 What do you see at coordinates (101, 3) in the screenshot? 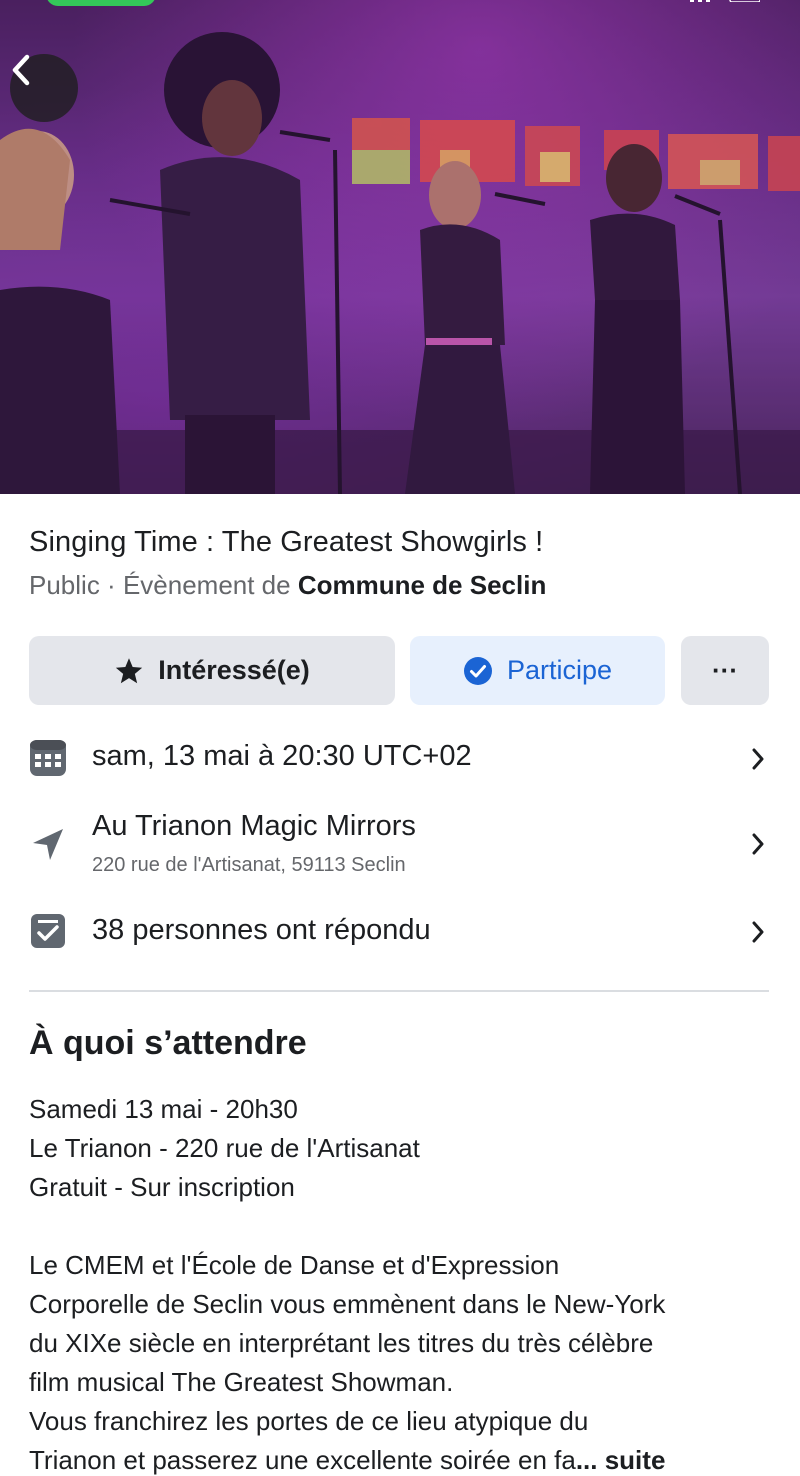
I see `status-bar-indicator` at bounding box center [101, 3].